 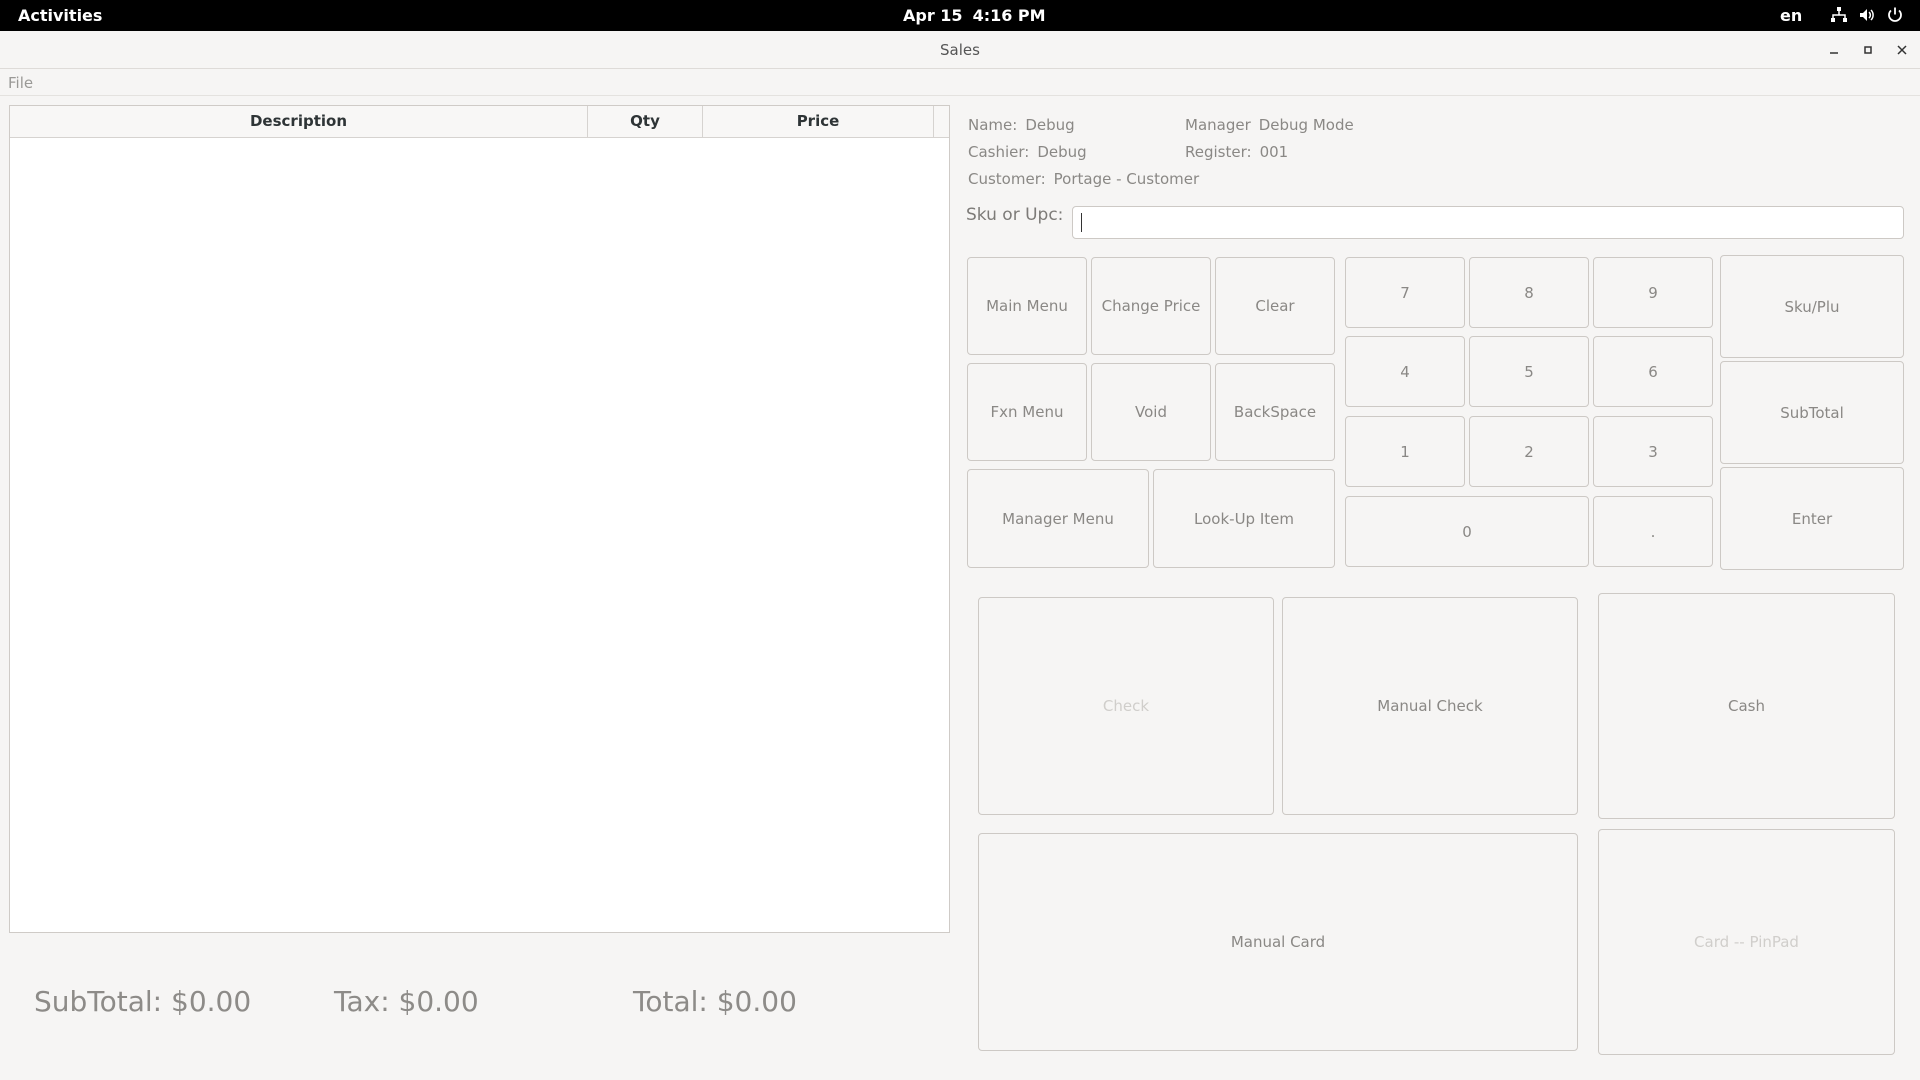 I want to click on keypad-8: 8, so click(x=1529, y=292).